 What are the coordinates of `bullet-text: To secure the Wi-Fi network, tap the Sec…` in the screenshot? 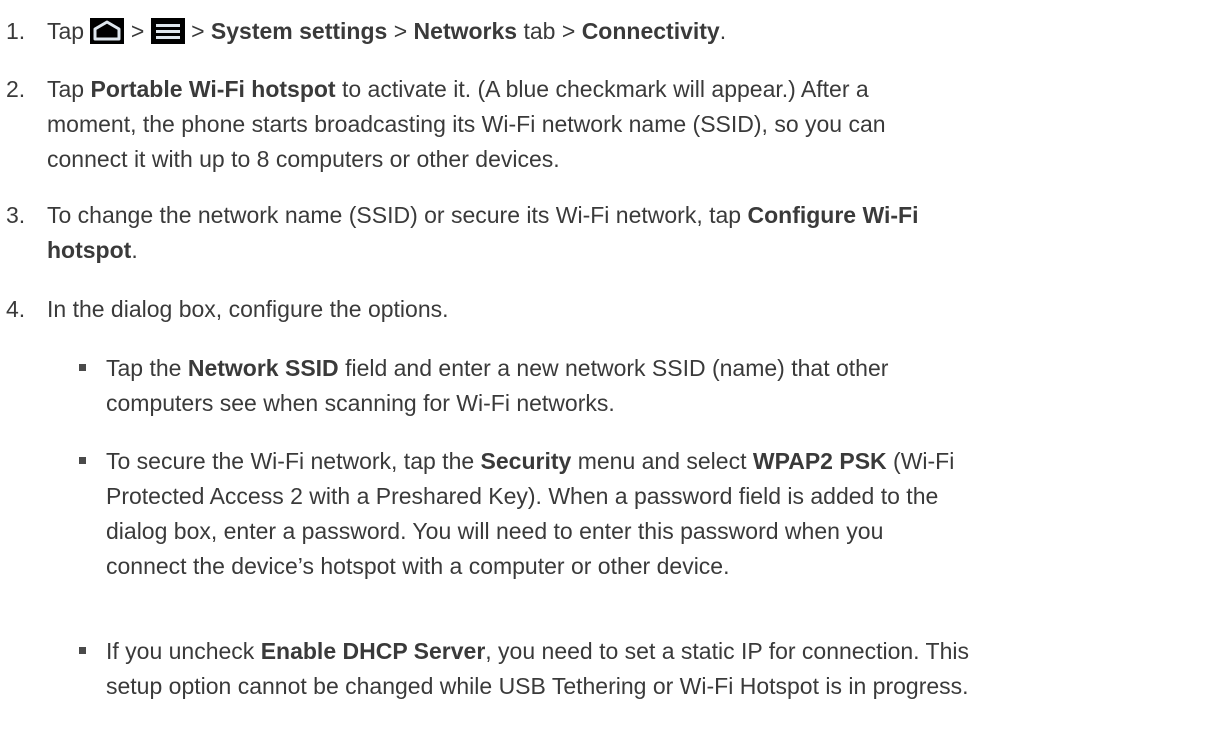 It's located at (530, 513).